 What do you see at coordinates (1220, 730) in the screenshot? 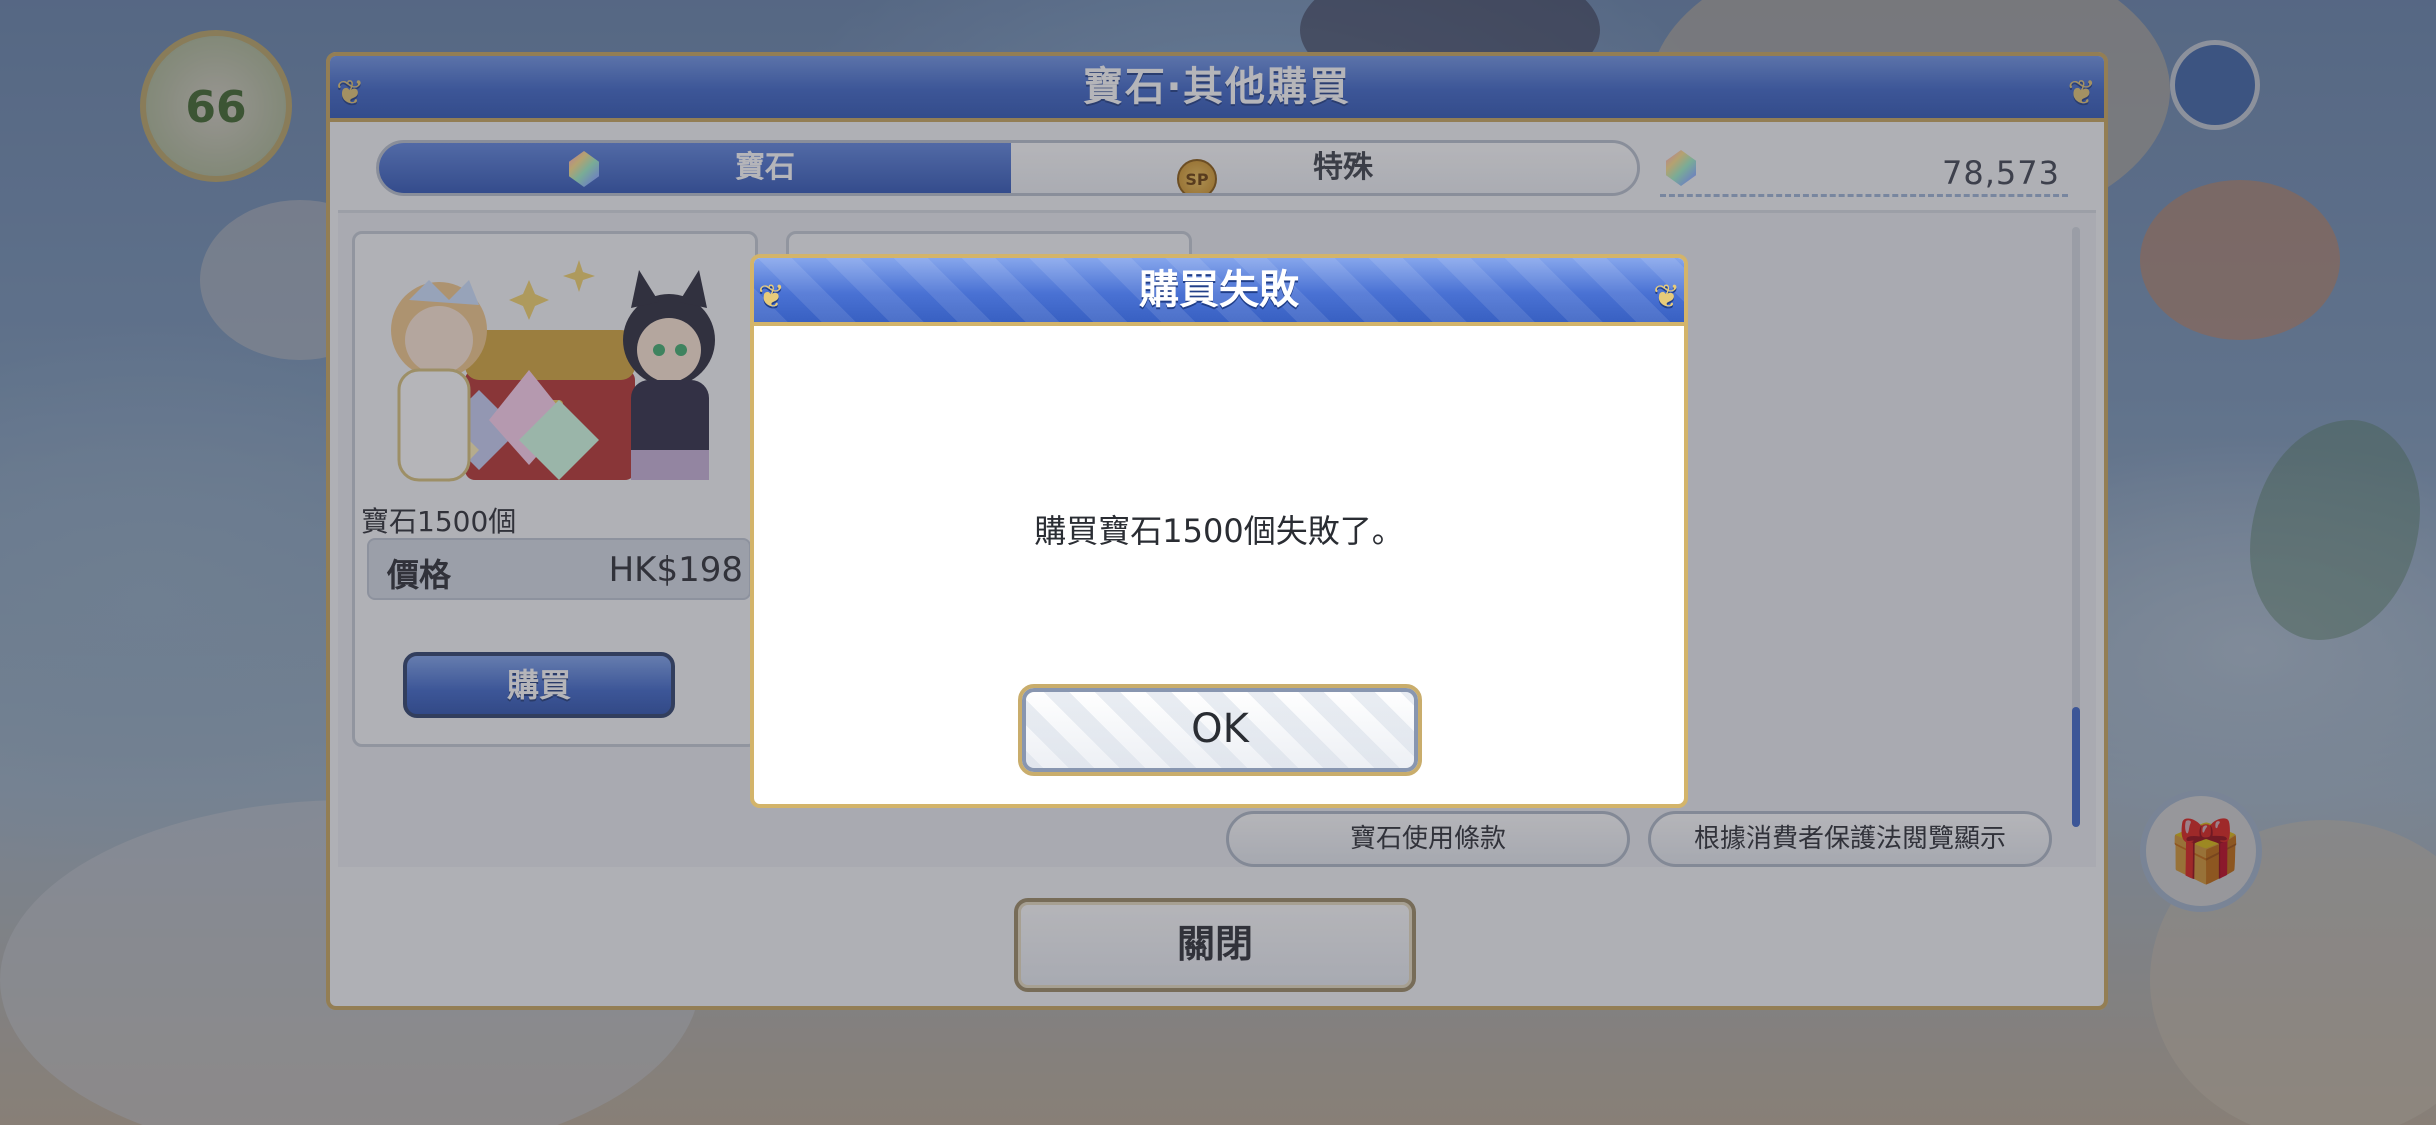
I see `ok-button: OK` at bounding box center [1220, 730].